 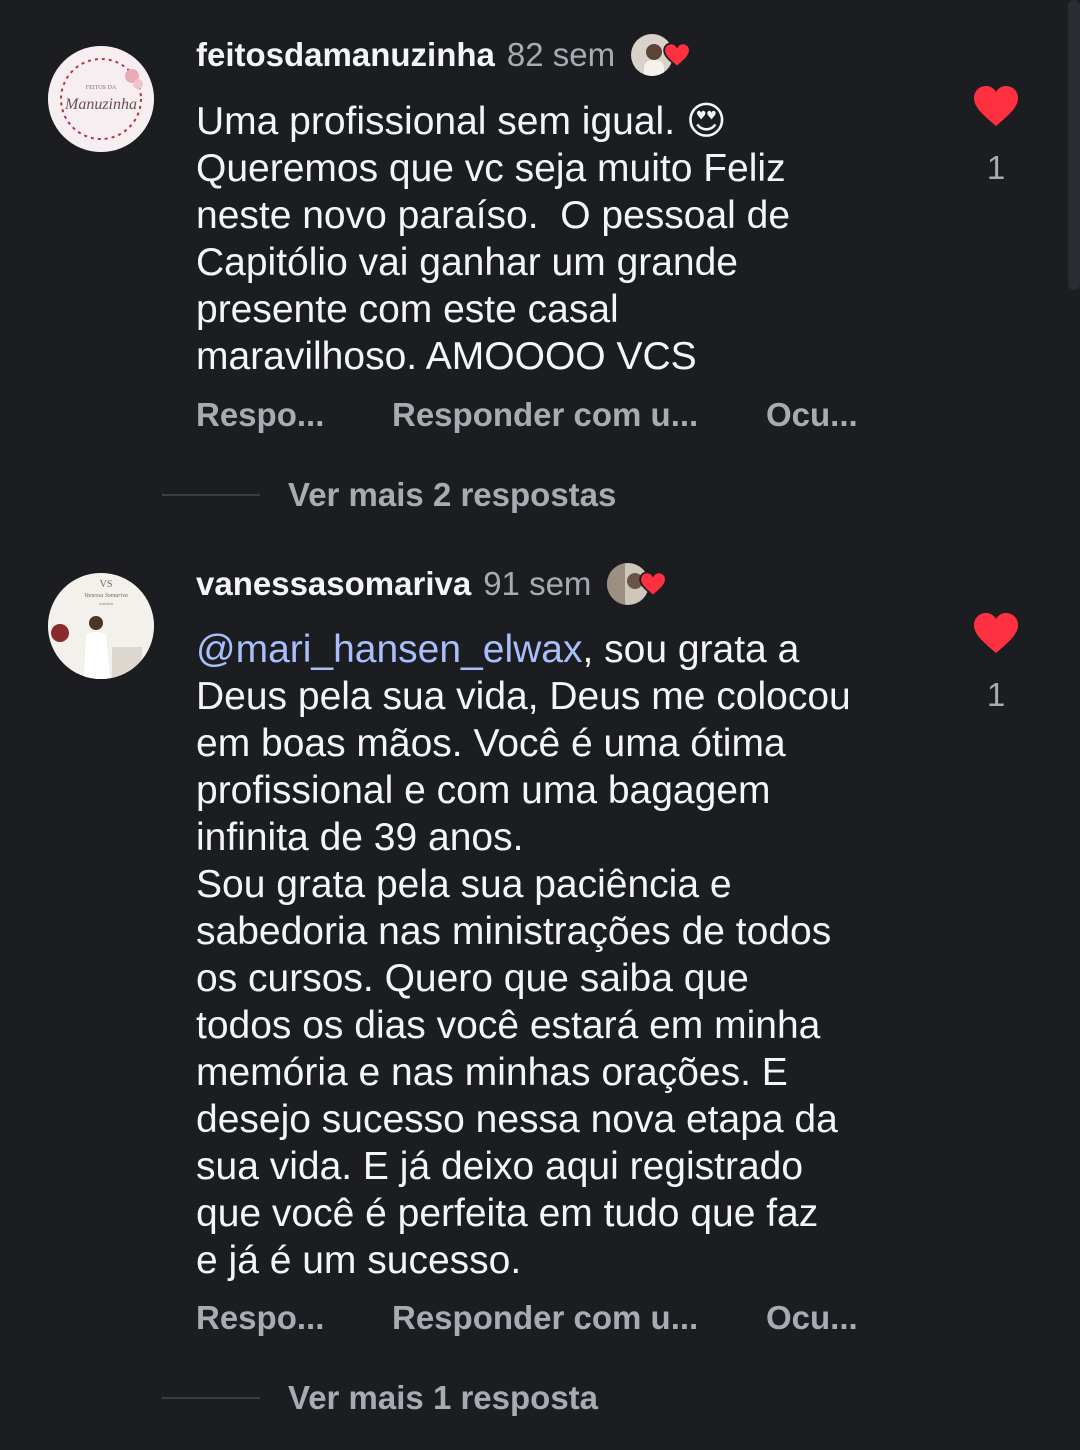 What do you see at coordinates (537, 583) in the screenshot?
I see `timestamp: 91 sem` at bounding box center [537, 583].